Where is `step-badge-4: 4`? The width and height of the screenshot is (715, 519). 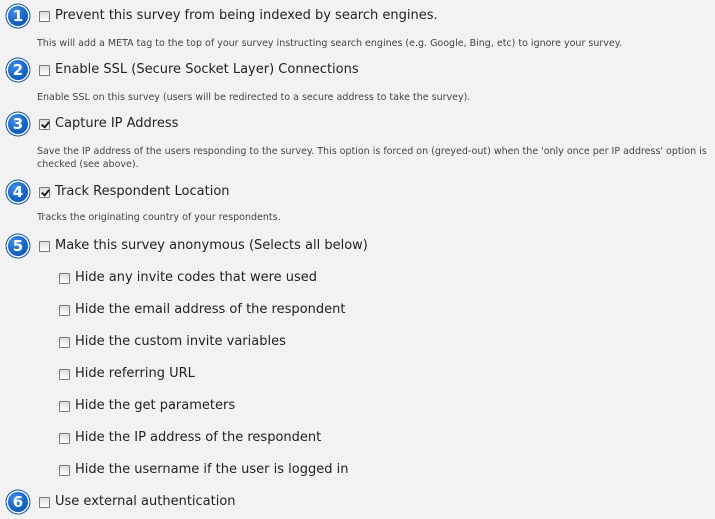 step-badge-4: 4 is located at coordinates (18, 192).